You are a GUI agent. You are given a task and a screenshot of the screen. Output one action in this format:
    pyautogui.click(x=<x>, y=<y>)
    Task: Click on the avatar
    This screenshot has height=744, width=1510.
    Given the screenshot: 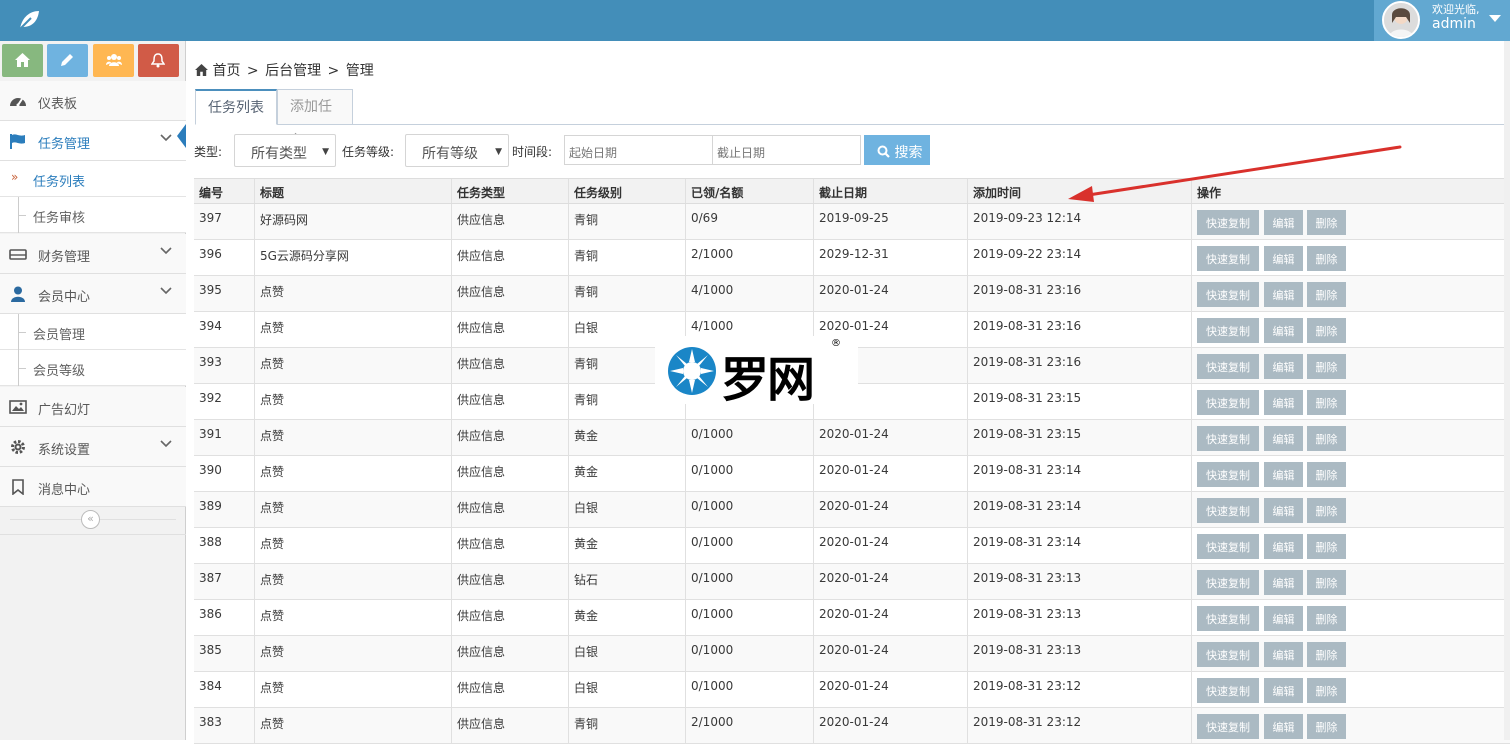 What is the action you would take?
    pyautogui.click(x=1401, y=20)
    